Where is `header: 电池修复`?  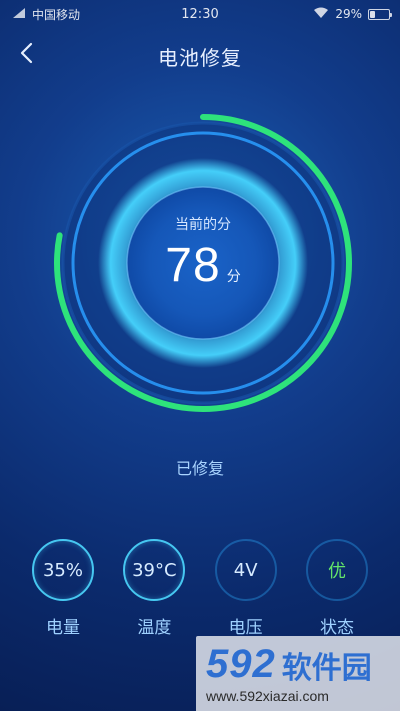
header: 电池修复 is located at coordinates (200, 55).